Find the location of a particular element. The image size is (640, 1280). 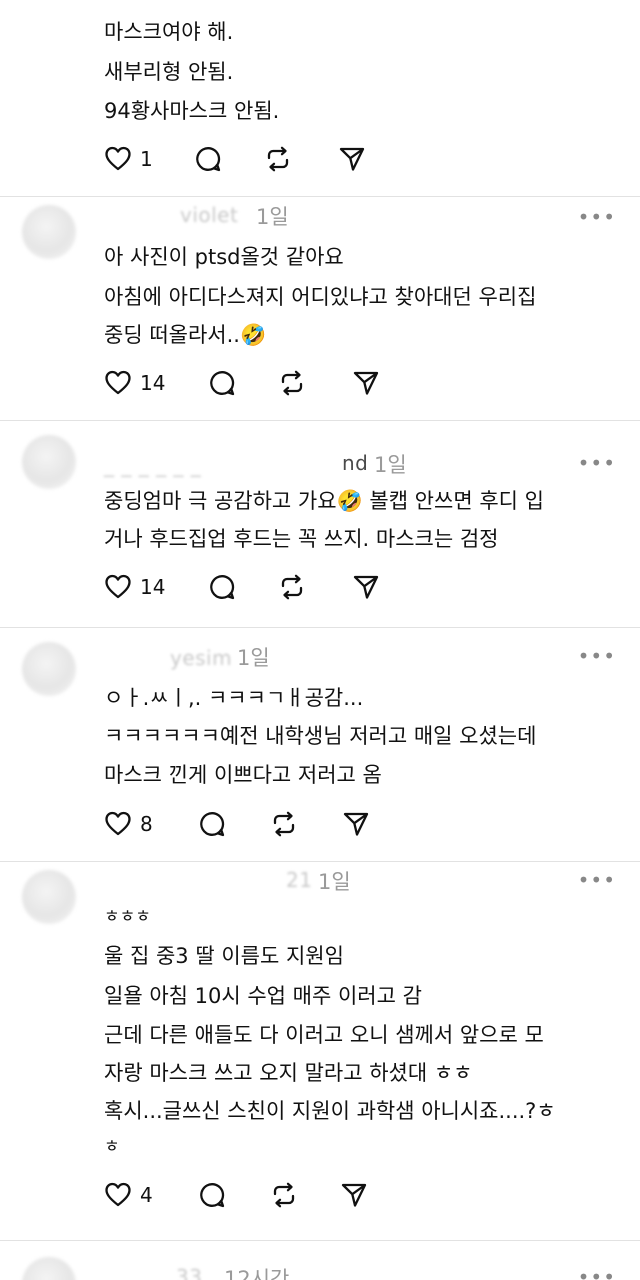

author-name: _ _ _ _ _ _ is located at coordinates (152, 465).